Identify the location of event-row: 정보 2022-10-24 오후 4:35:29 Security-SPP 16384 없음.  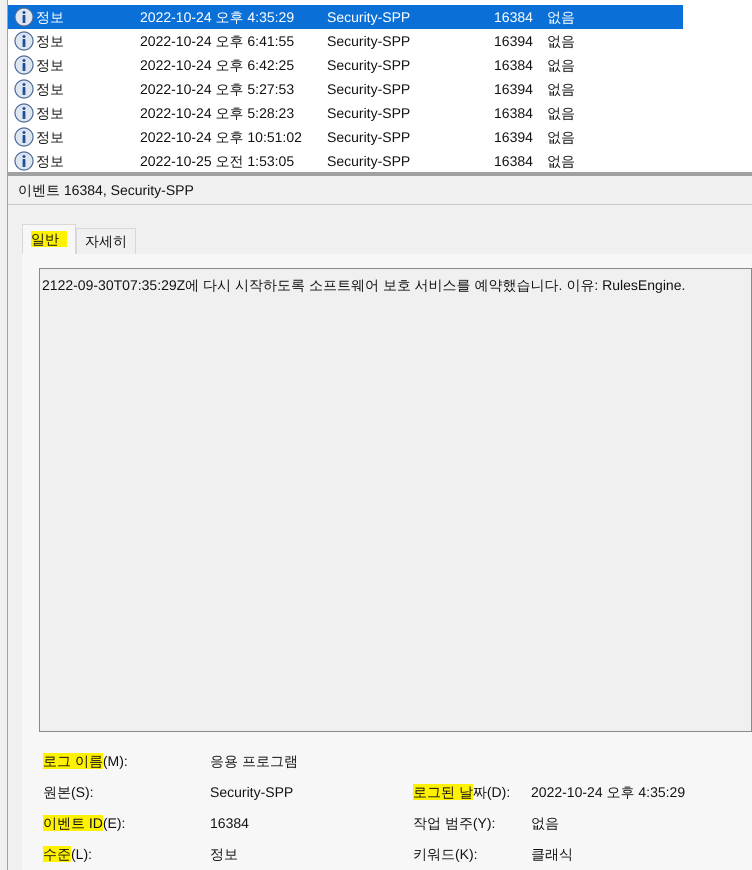
(345, 17).